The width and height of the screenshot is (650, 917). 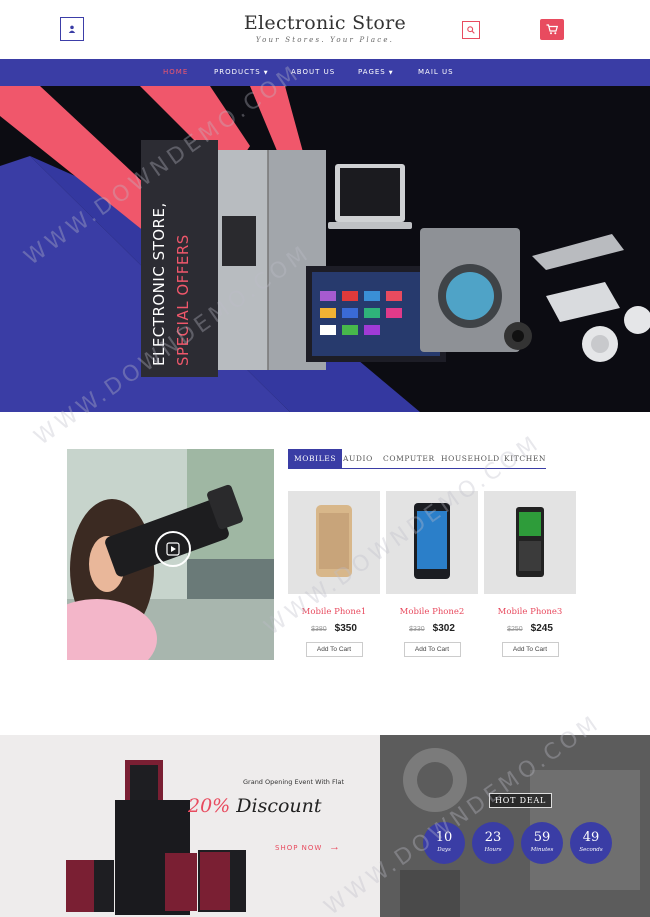 I want to click on product-card: Mobile Phone3 $250 $245 Add To Cart, so click(x=530, y=574).